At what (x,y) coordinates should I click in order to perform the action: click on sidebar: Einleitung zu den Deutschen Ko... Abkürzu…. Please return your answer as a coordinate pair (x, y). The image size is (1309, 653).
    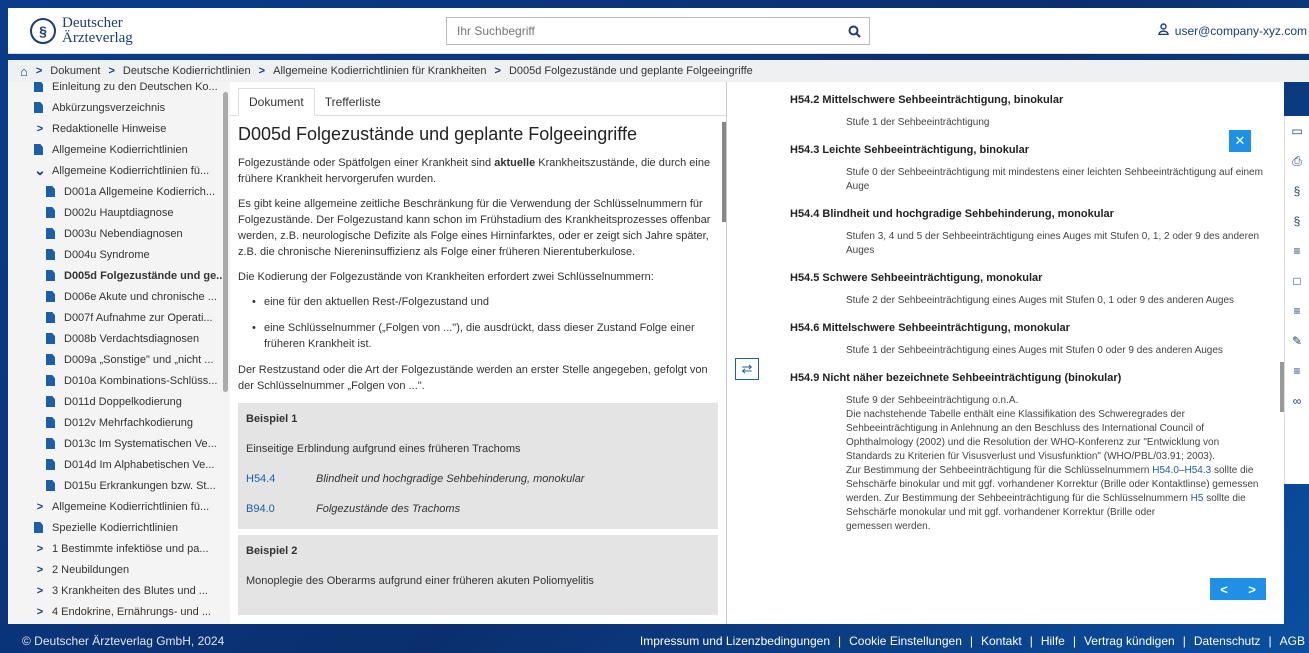
    Looking at the image, I should click on (119, 353).